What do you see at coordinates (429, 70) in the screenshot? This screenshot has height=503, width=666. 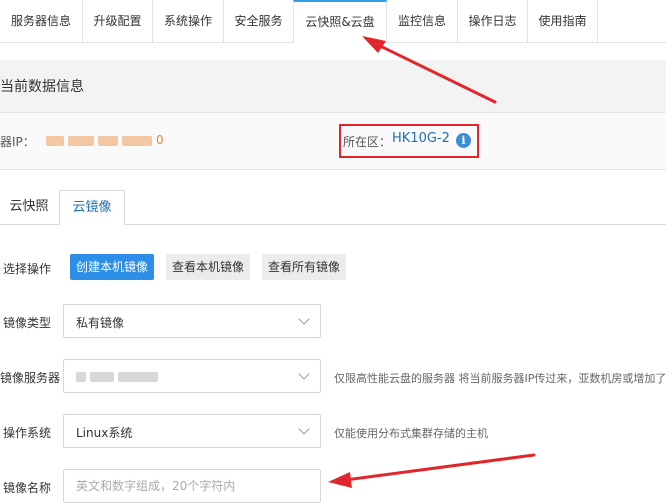 I see `annotation-arrow-top` at bounding box center [429, 70].